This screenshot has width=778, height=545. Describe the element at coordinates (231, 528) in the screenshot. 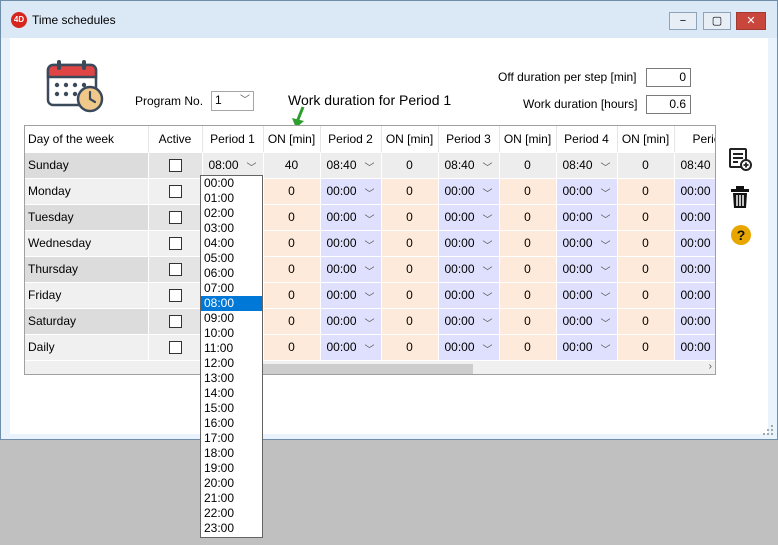

I see `dropdown-option: 23:00` at that location.